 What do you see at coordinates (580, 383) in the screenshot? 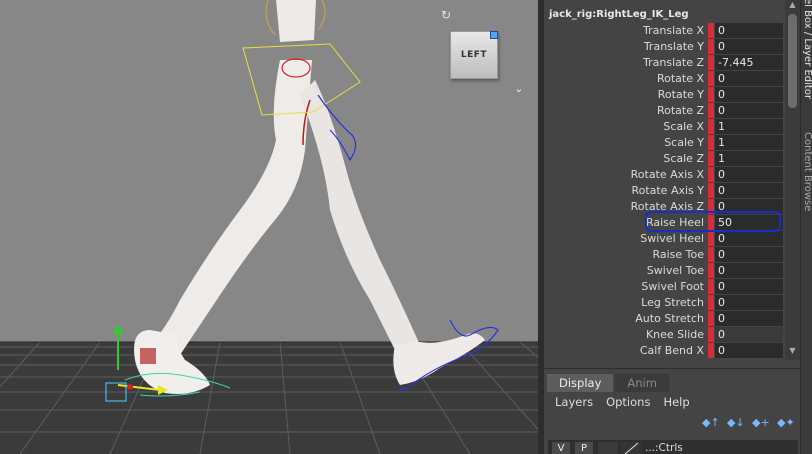
I see `tab-display: Display` at bounding box center [580, 383].